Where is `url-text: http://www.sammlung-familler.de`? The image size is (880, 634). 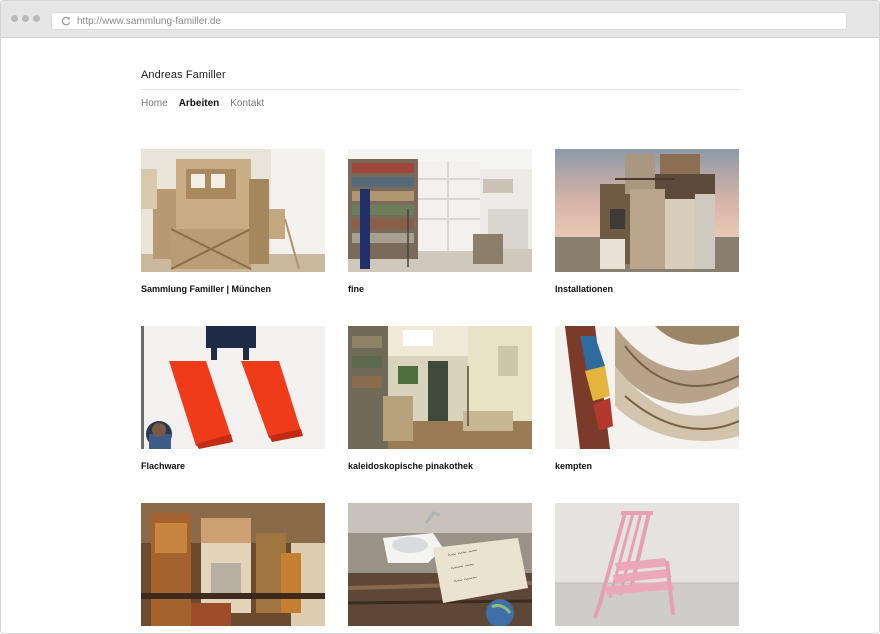 url-text: http://www.sammlung-familler.de is located at coordinates (149, 21).